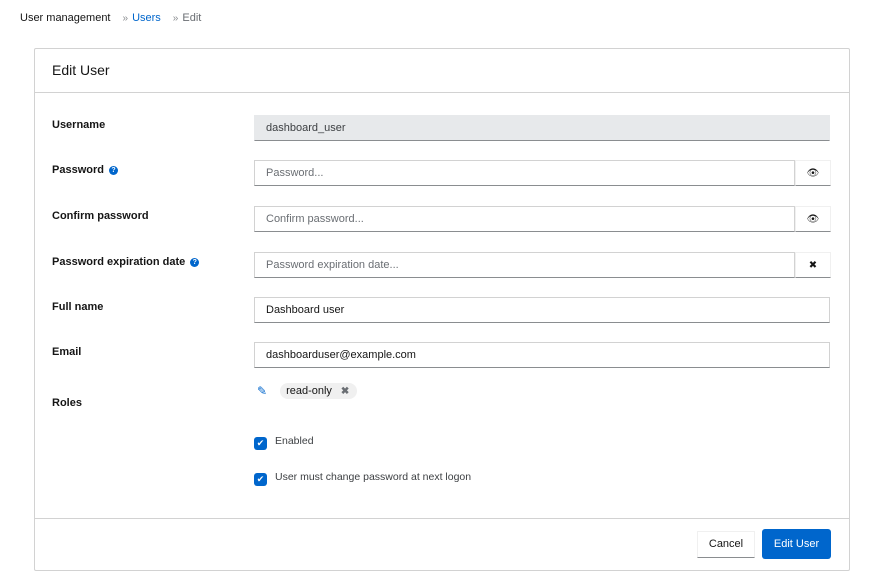 The image size is (870, 587). Describe the element at coordinates (542, 355) in the screenshot. I see `email-input: dashboarduser@example.com` at that location.